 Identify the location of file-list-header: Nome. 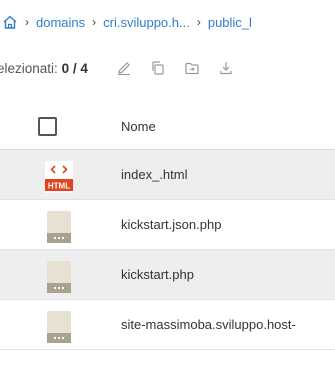
(167, 127).